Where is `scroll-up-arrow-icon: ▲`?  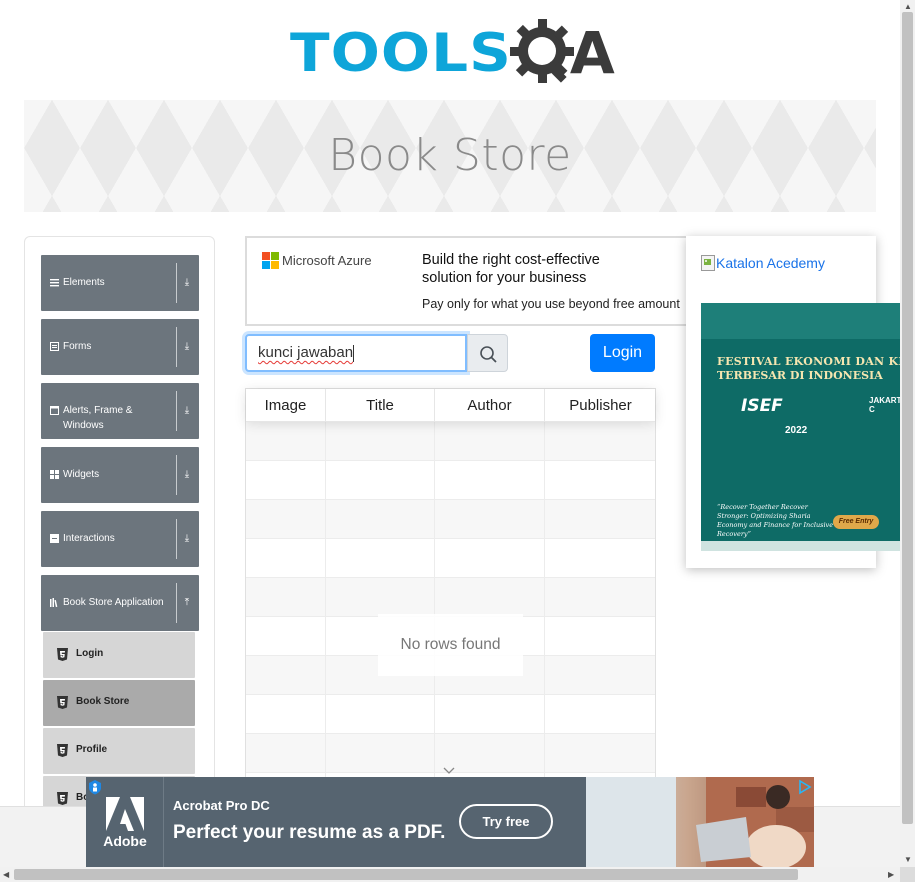
scroll-up-arrow-icon: ▲ is located at coordinates (908, 6).